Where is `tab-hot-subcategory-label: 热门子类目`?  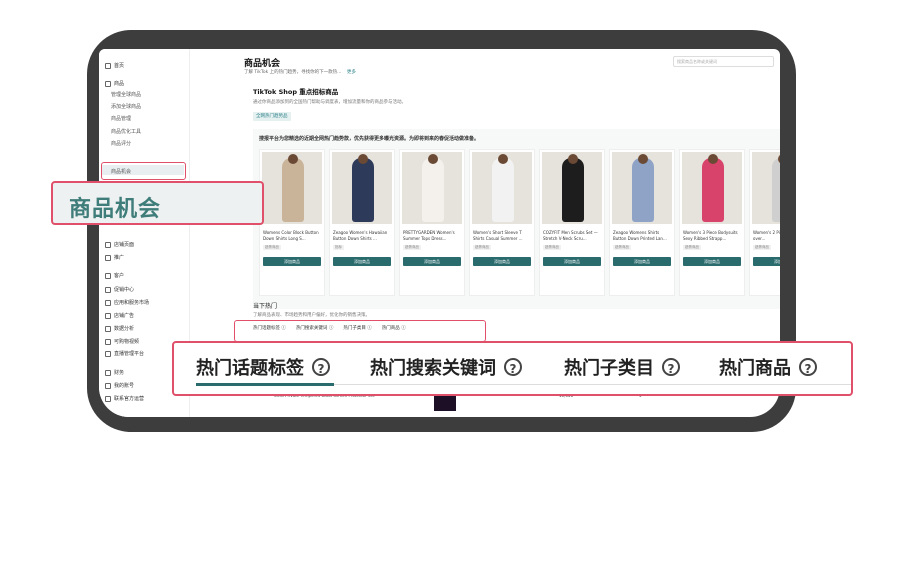 tab-hot-subcategory-label: 热门子类目 is located at coordinates (609, 368).